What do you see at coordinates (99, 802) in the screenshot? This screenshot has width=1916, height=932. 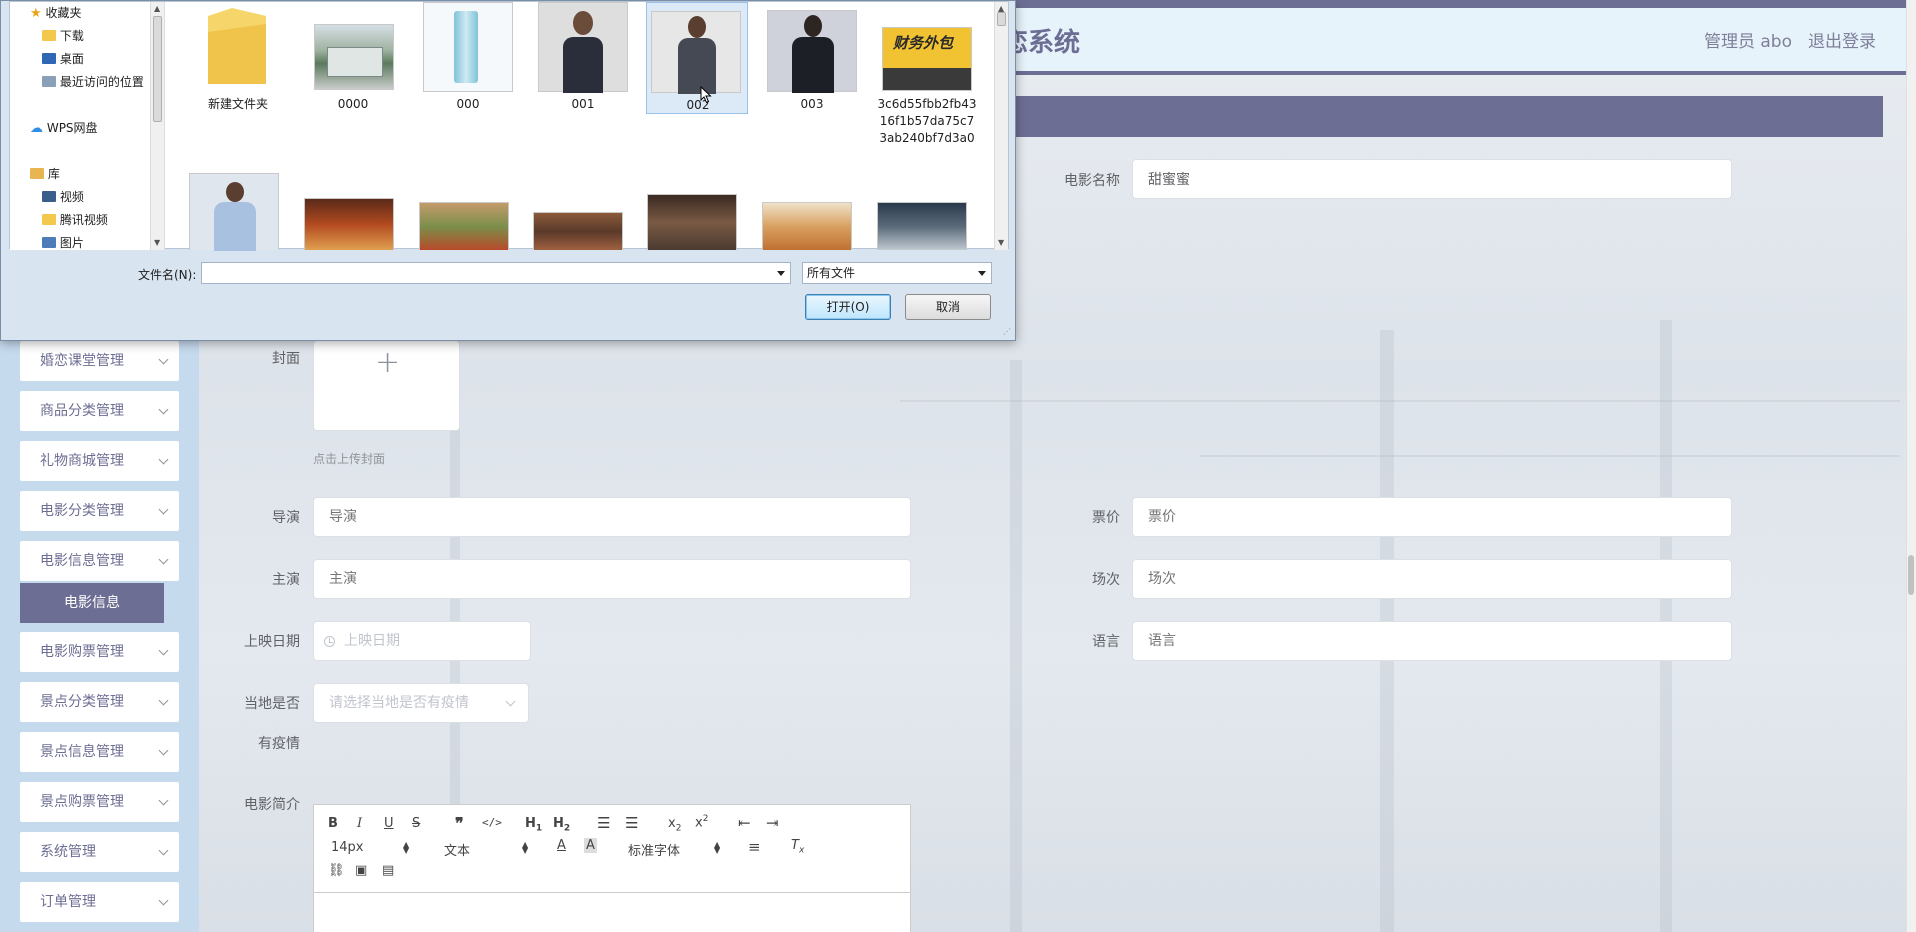 I see `sidebar-item-scenic-ticket: 景点购票管理` at bounding box center [99, 802].